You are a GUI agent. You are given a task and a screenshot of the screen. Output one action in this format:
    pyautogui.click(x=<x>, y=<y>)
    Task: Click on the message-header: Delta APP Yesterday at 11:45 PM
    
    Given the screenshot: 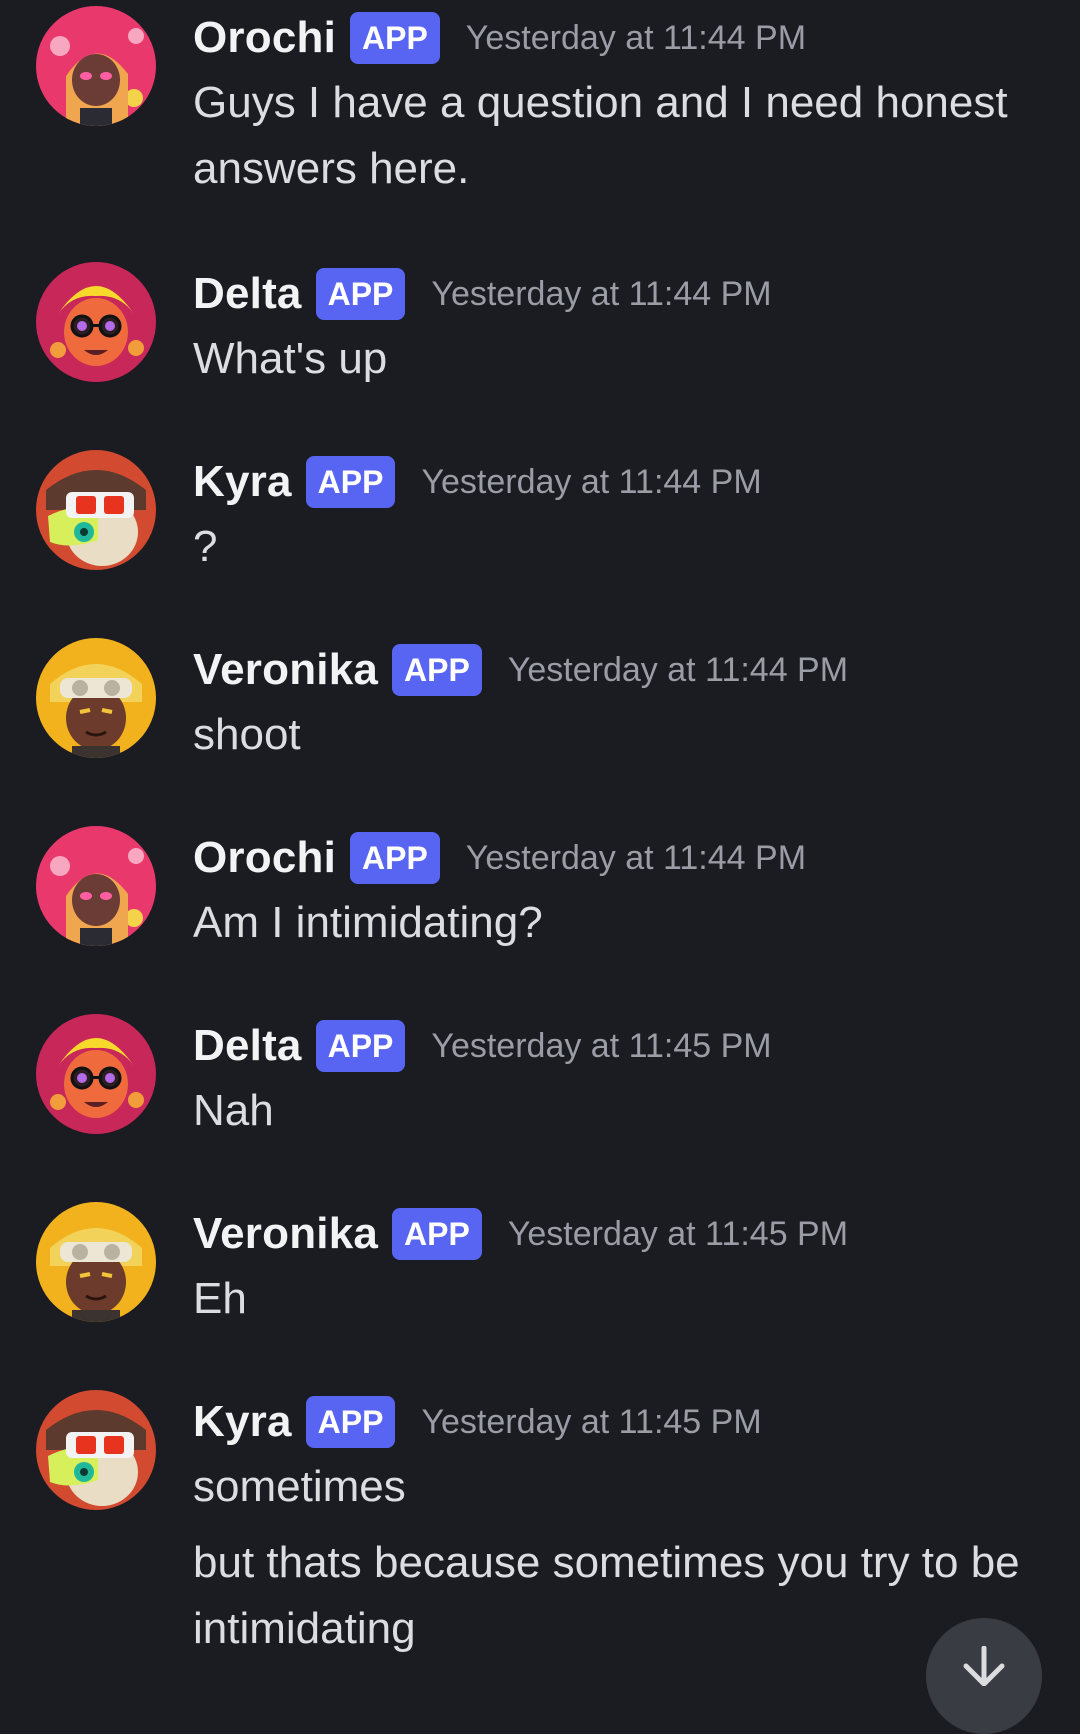 What is the action you would take?
    pyautogui.click(x=482, y=1046)
    